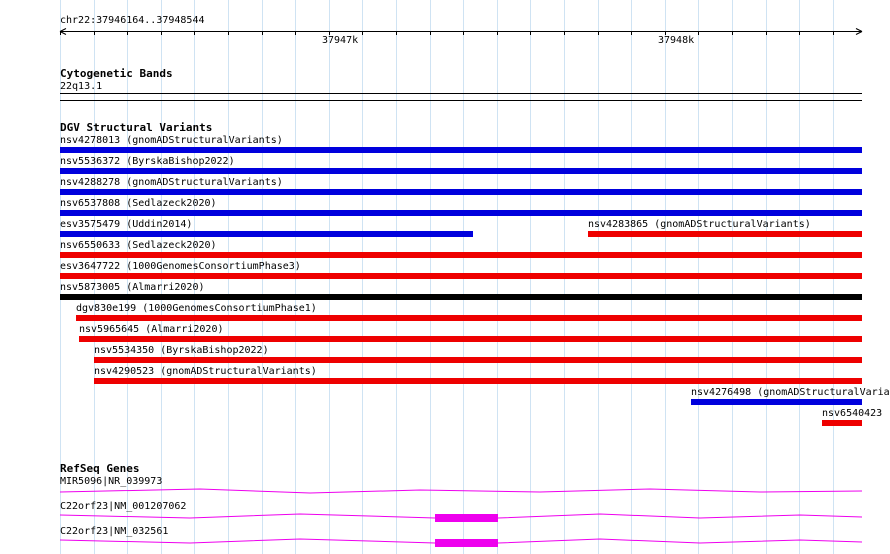 The image size is (890, 554). Describe the element at coordinates (699, 224) in the screenshot. I see `variant-label: nsv4283865 (gnomADStructuralVariants)` at that location.